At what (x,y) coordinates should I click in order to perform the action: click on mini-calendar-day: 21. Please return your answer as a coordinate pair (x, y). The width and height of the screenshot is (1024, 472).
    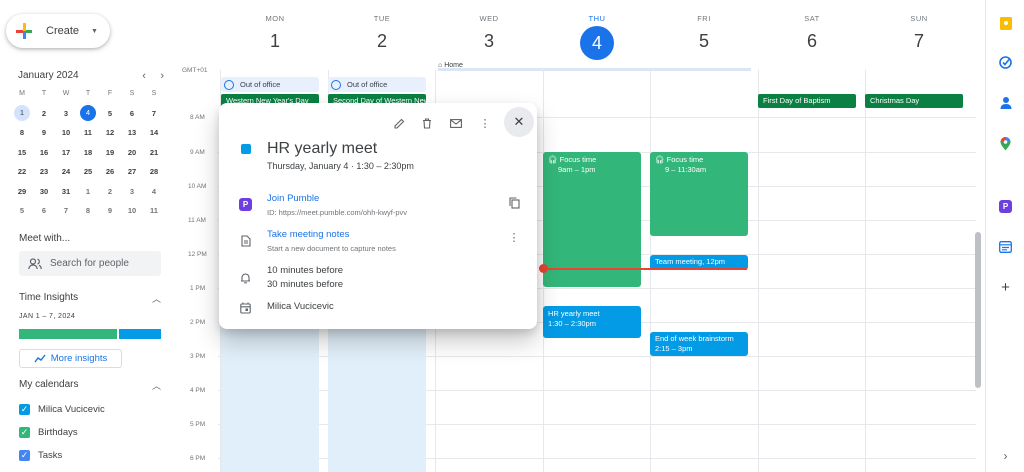
    Looking at the image, I should click on (154, 153).